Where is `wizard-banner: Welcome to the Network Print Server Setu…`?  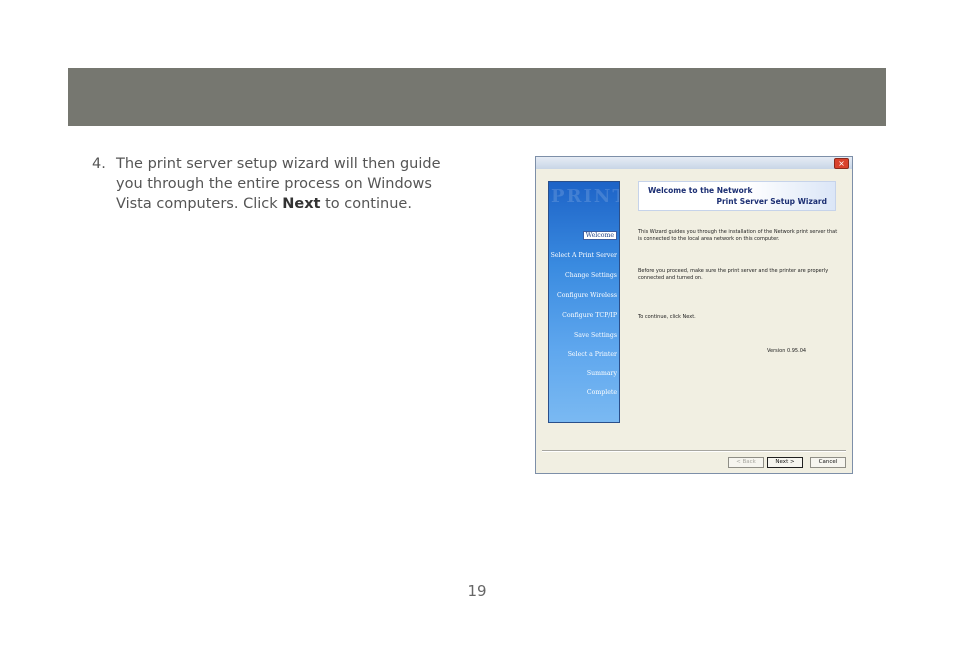 wizard-banner: Welcome to the Network Print Server Setu… is located at coordinates (737, 196).